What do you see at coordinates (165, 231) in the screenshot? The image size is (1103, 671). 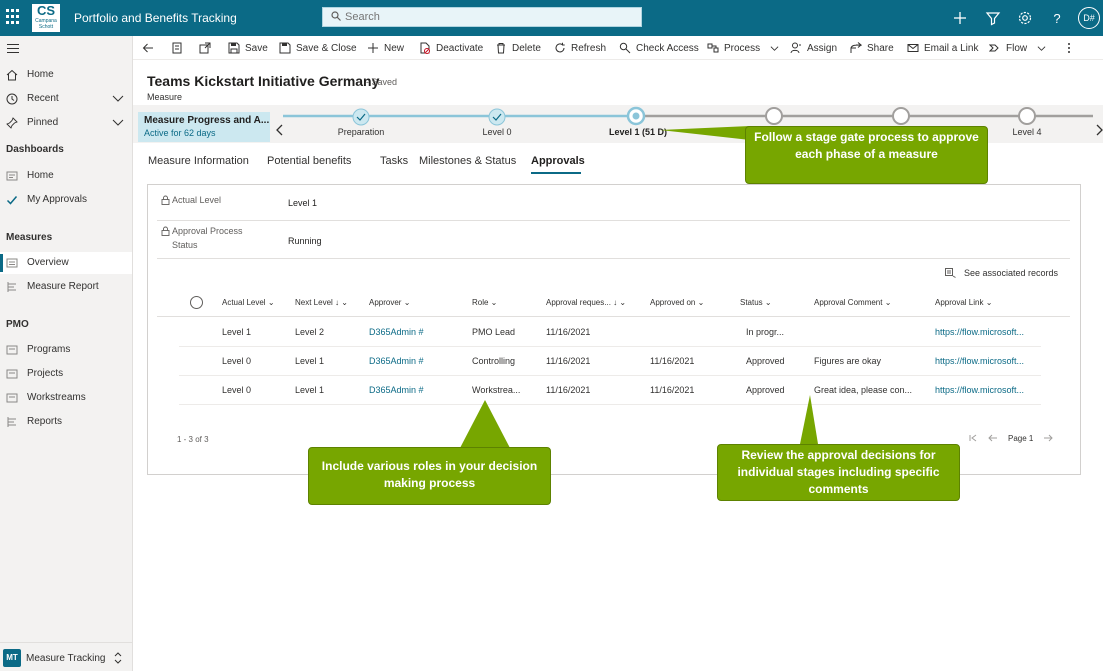 I see `lock-icon` at bounding box center [165, 231].